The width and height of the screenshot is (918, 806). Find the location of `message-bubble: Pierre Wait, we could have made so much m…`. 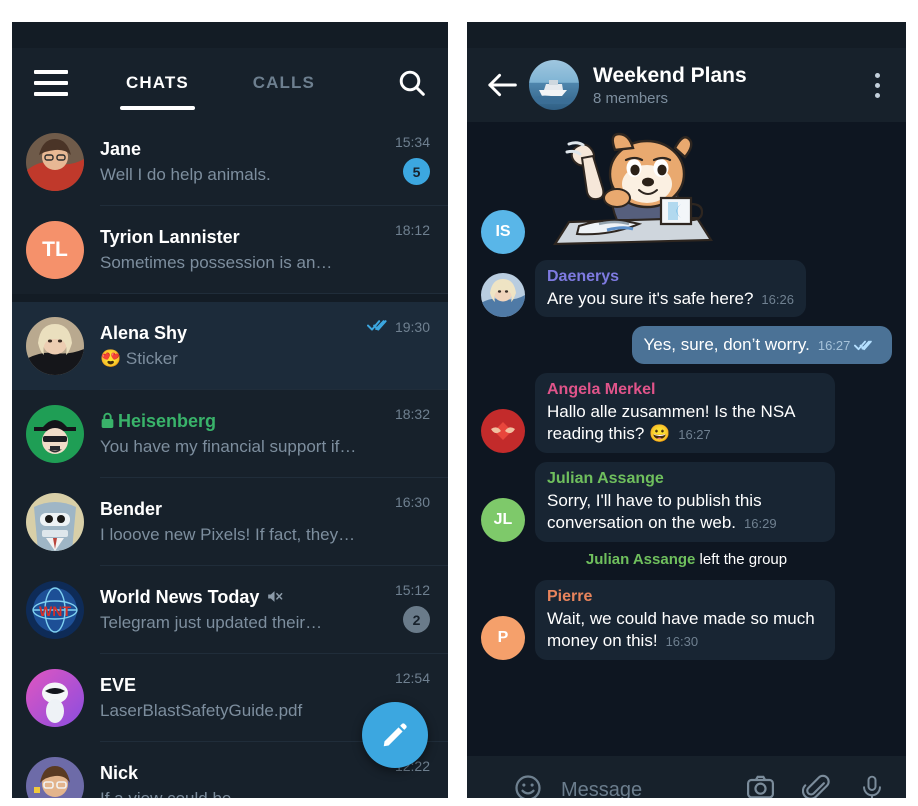

message-bubble: Pierre Wait, we could have made so much m… is located at coordinates (685, 619).